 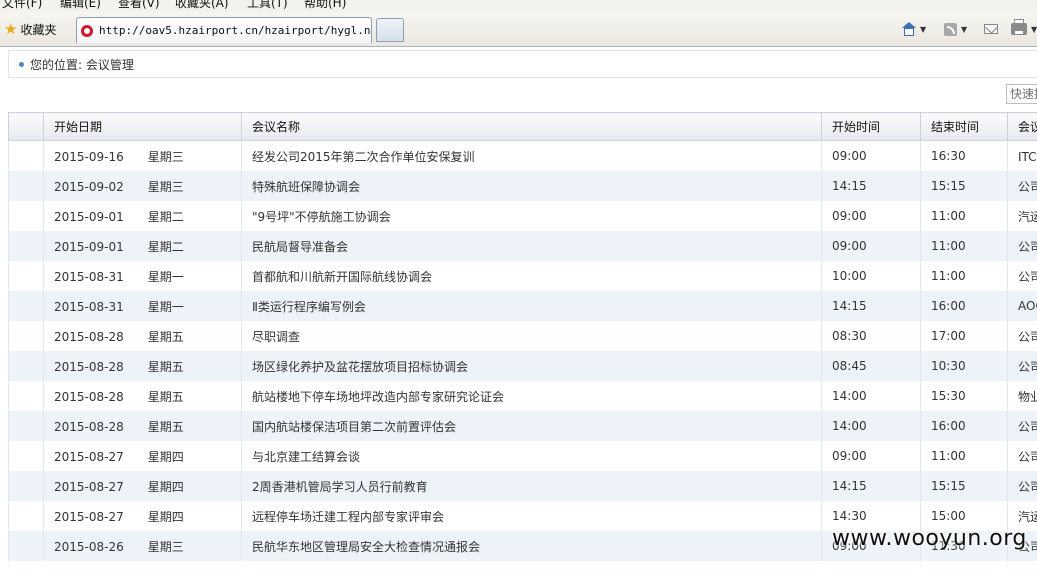 What do you see at coordinates (1022, 127) in the screenshot?
I see `column-header-meeting-room: 会议` at bounding box center [1022, 127].